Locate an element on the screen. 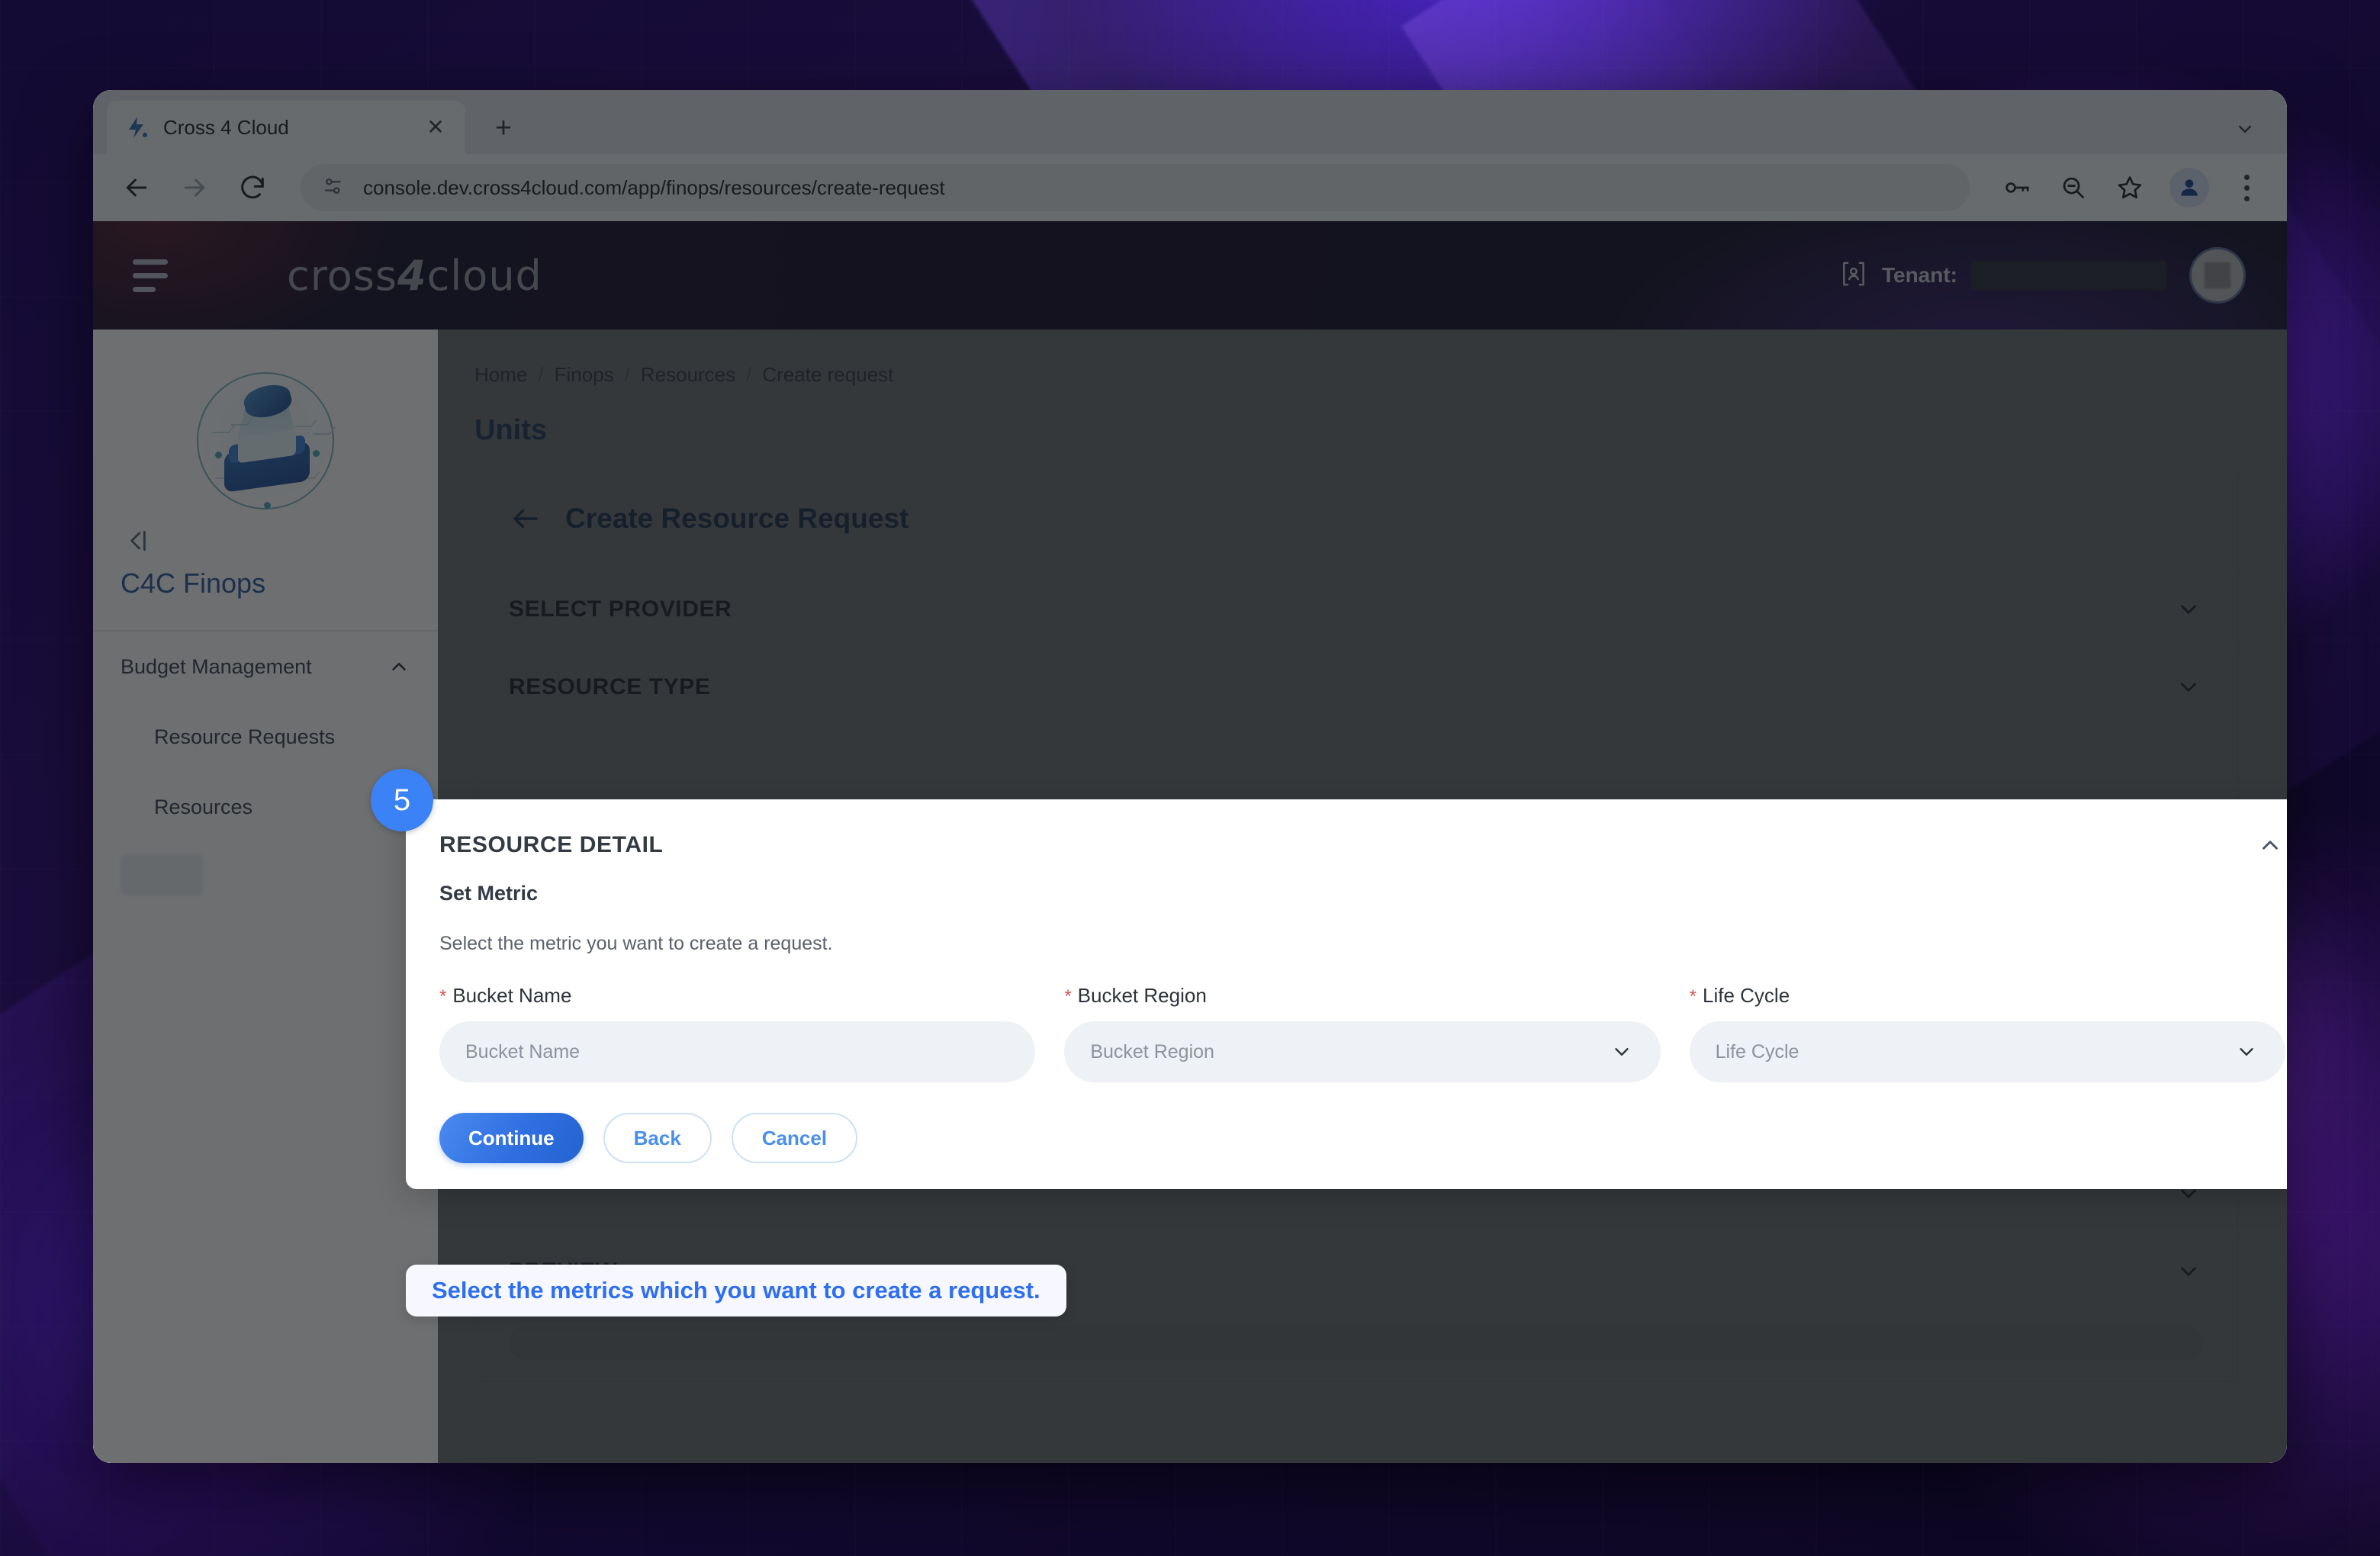  field-bucket-name: * Bucket Name Bucket Name is located at coordinates (737, 1033).